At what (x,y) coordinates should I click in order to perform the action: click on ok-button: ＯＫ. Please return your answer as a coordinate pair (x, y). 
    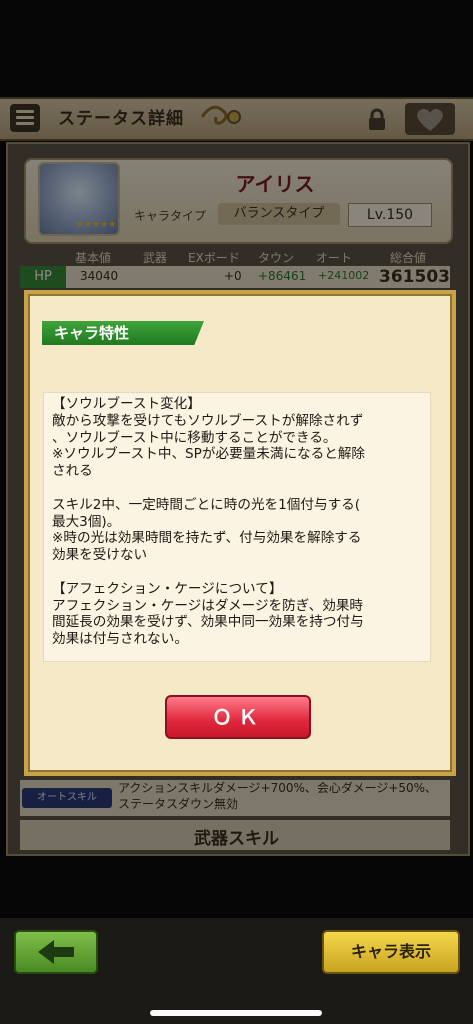
    Looking at the image, I should click on (238, 717).